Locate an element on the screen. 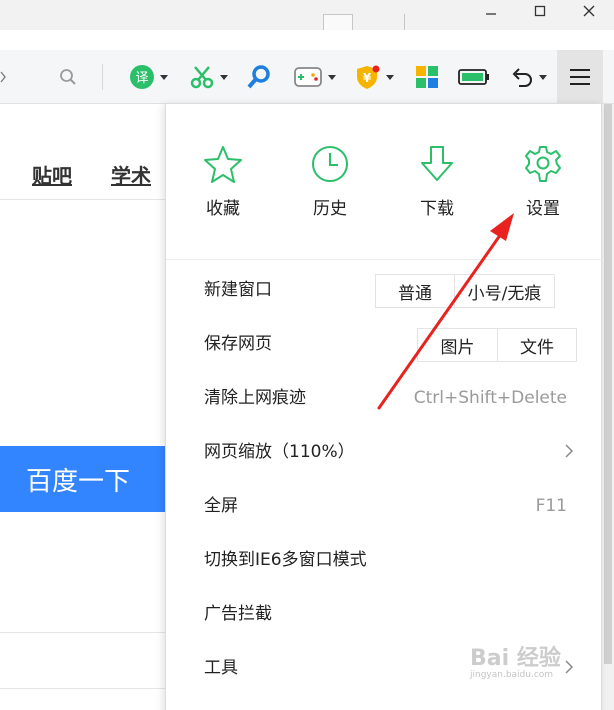 The width and height of the screenshot is (614, 710). undo-close-tab-button is located at coordinates (528, 77).